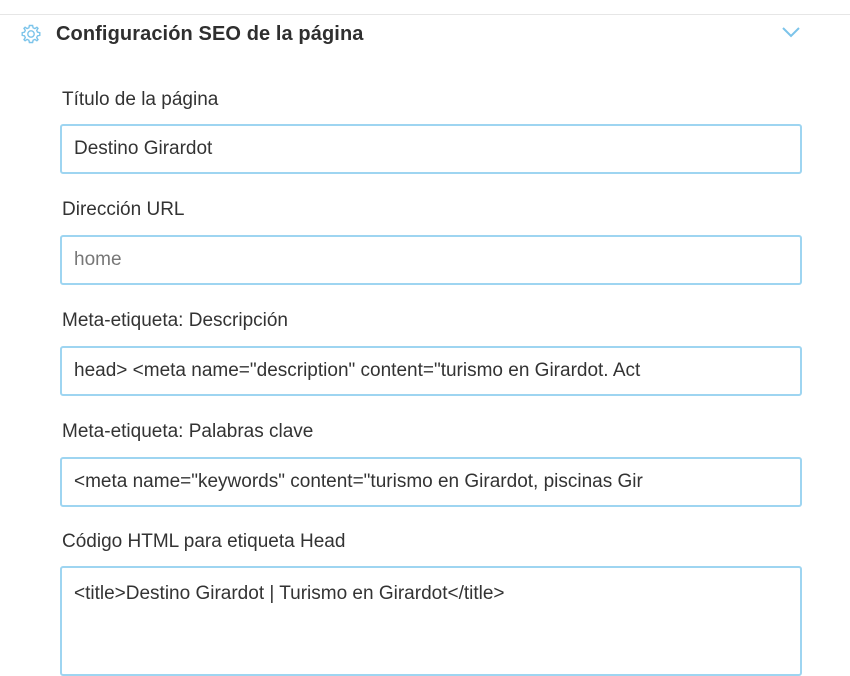 This screenshot has height=676, width=850. Describe the element at coordinates (31, 34) in the screenshot. I see `gear-icon` at that location.